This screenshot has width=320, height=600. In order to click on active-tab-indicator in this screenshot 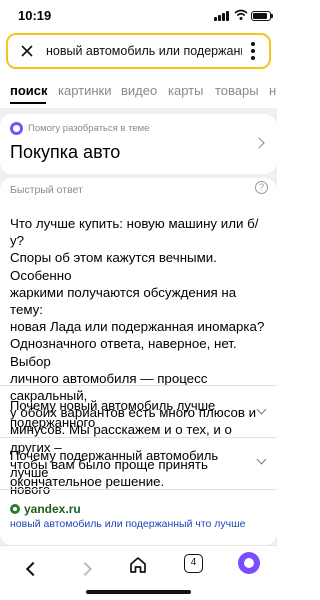, I will do `click(28, 103)`.